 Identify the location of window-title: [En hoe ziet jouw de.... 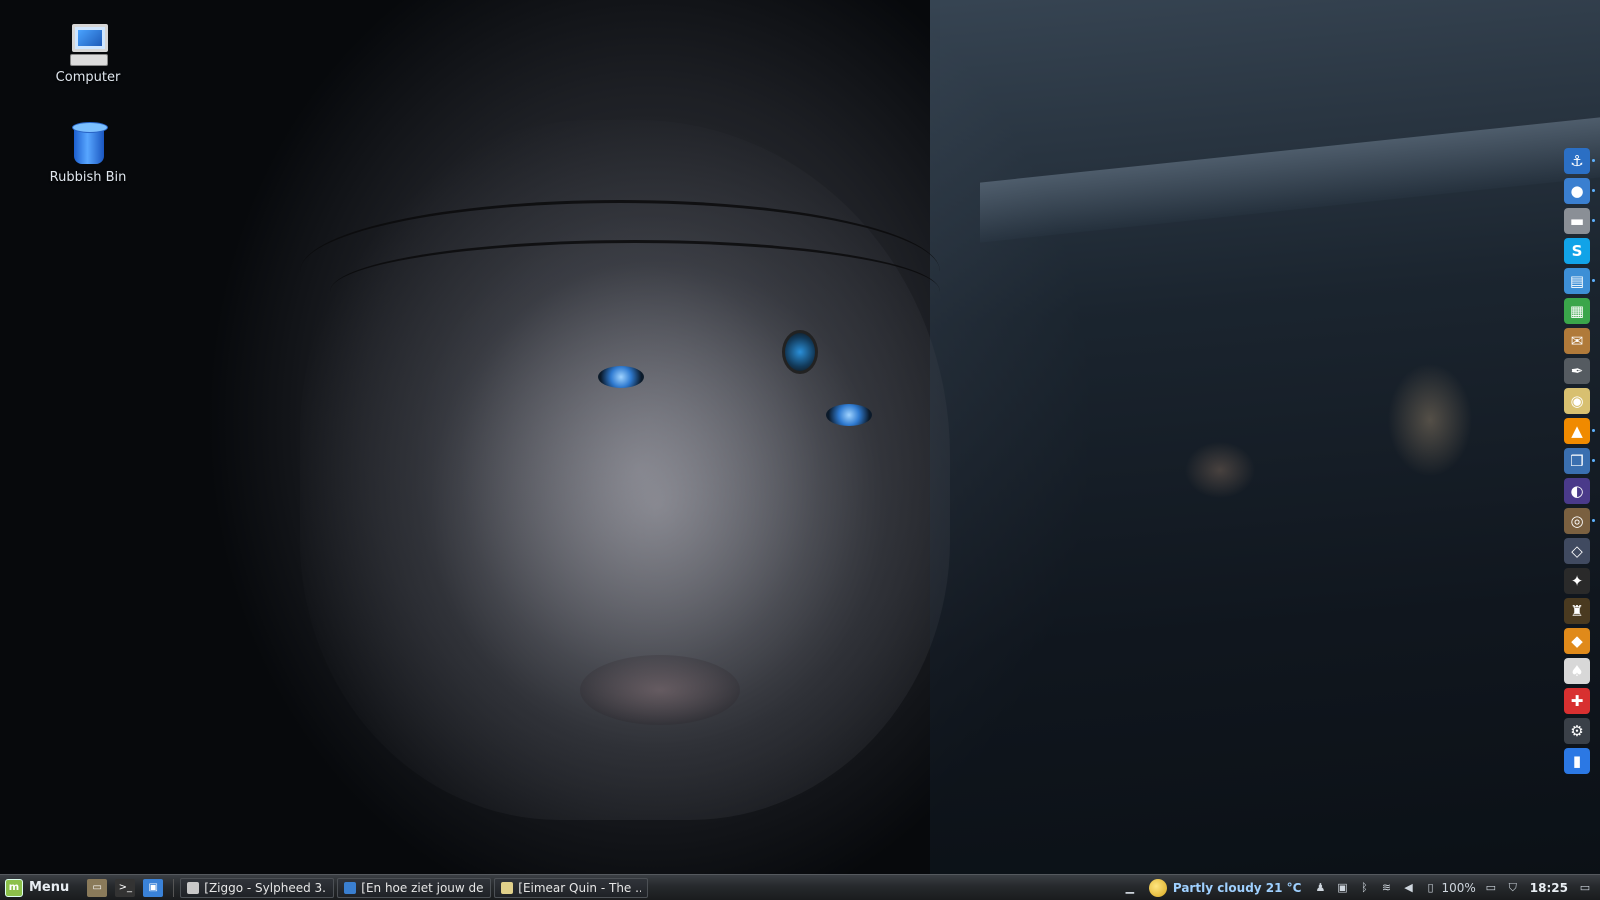
(423, 887).